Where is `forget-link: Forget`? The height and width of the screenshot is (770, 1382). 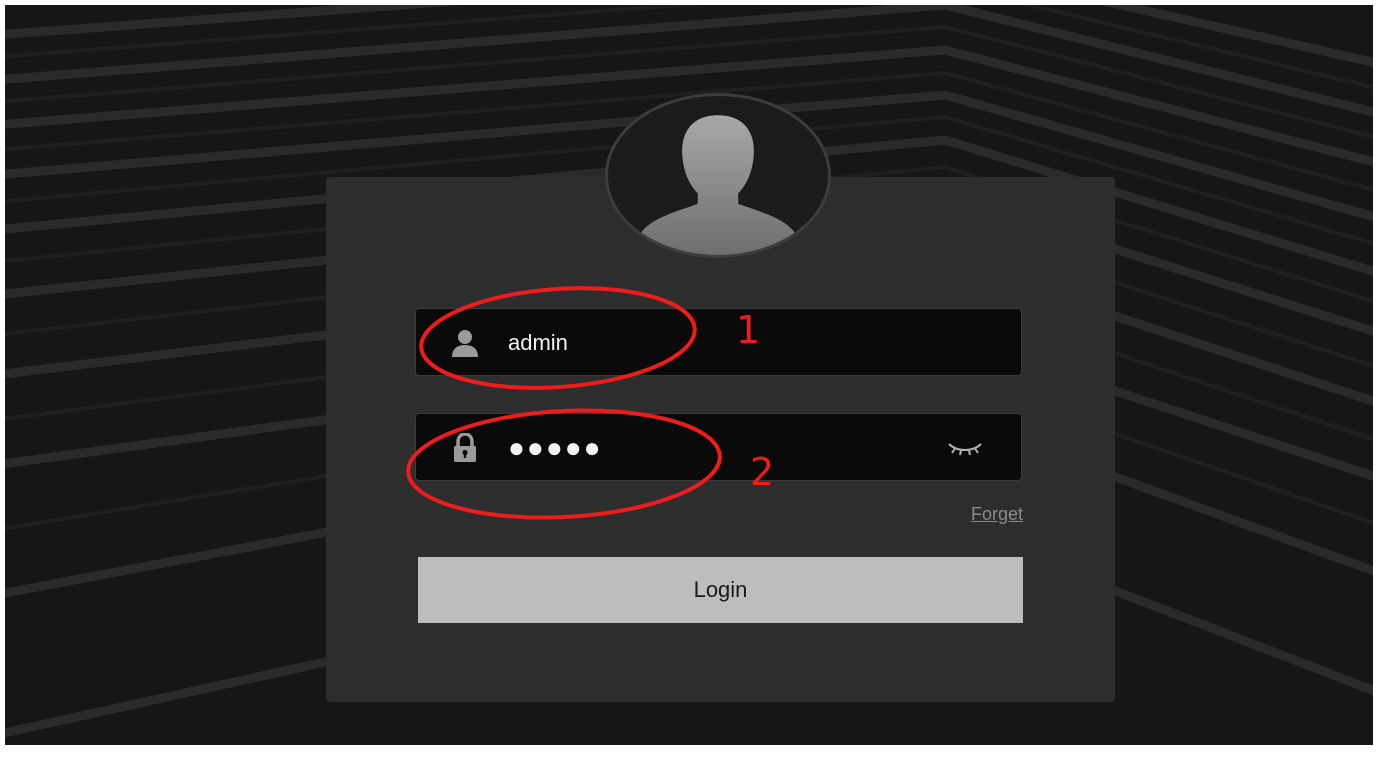 forget-link: Forget is located at coordinates (982, 514).